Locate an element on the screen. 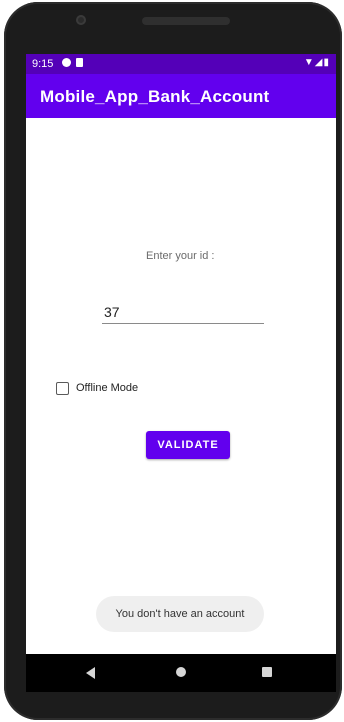 This screenshot has height=722, width=344. recents-icon is located at coordinates (267, 672).